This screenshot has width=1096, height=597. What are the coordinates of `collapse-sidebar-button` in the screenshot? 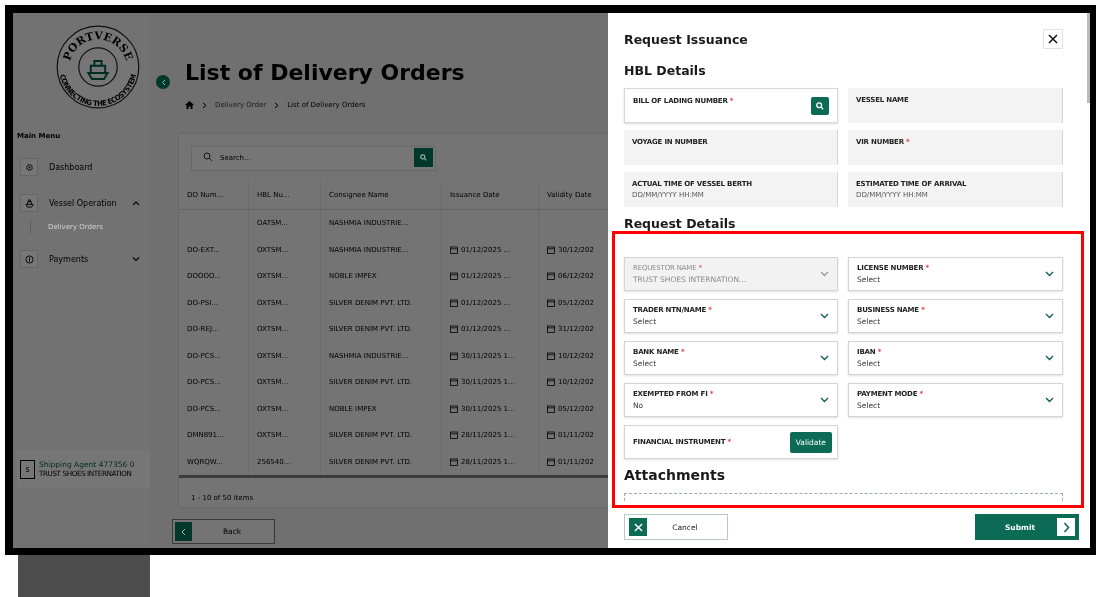 It's located at (163, 82).